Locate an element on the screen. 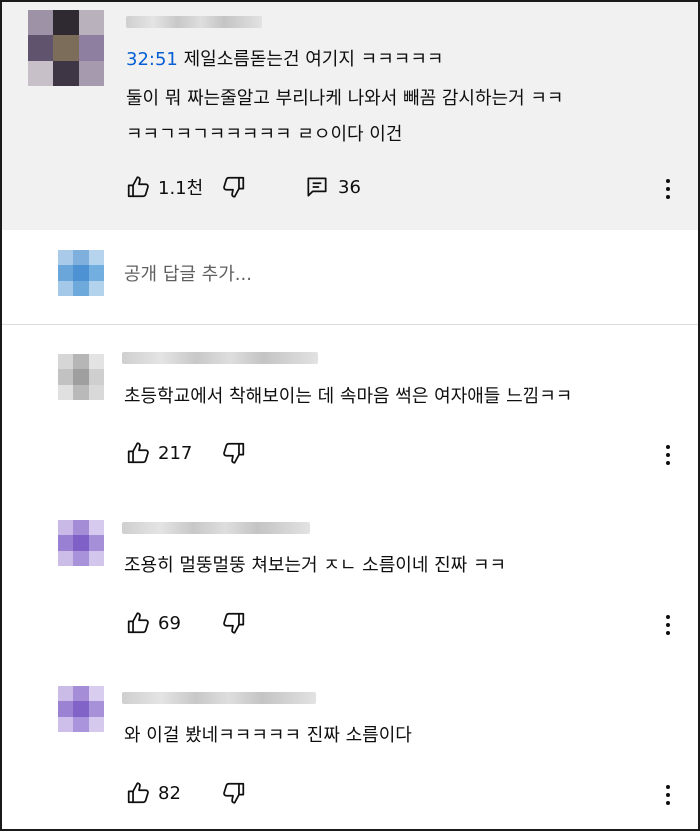 The width and height of the screenshot is (700, 831). reply-count: 36 is located at coordinates (349, 187).